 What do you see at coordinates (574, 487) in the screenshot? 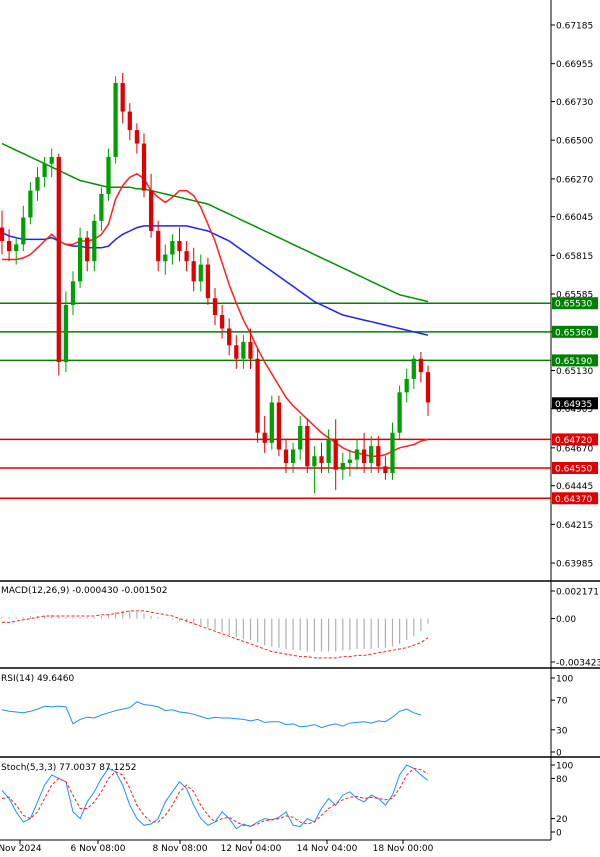
I see `price-tick-label: 0.64445` at bounding box center [574, 487].